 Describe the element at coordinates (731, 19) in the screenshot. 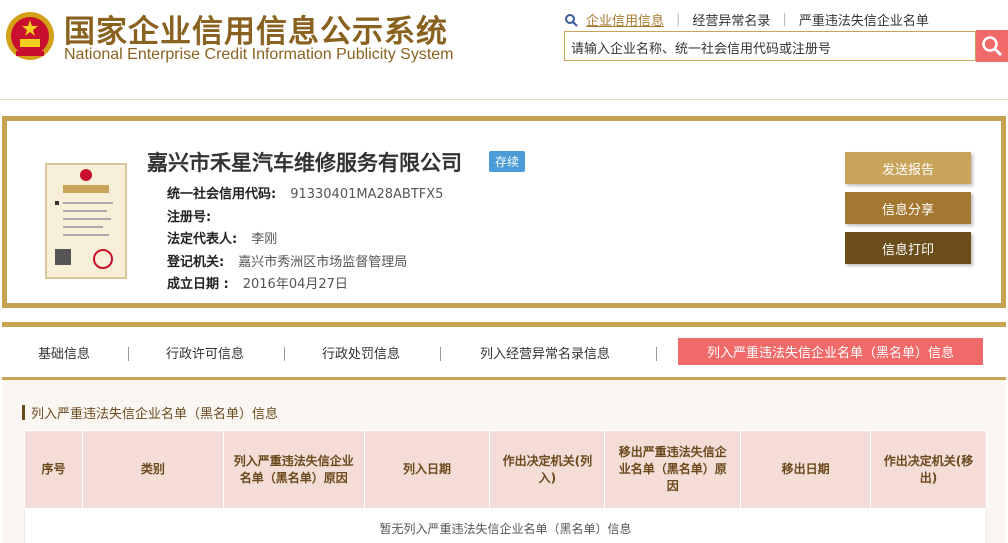

I see `nav-link-abnormal-list: 经营异常名录` at that location.